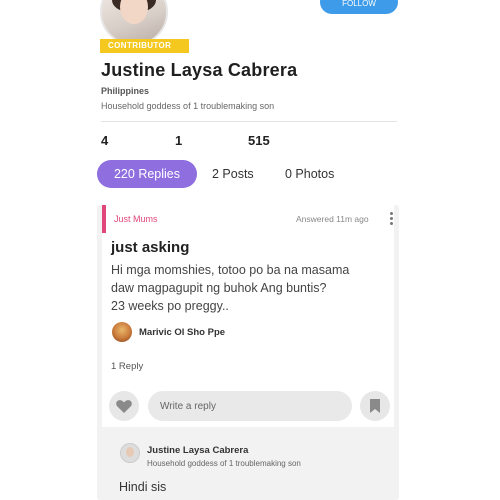  Describe the element at coordinates (147, 174) in the screenshot. I see `tab-replies: 220 Replies` at that location.